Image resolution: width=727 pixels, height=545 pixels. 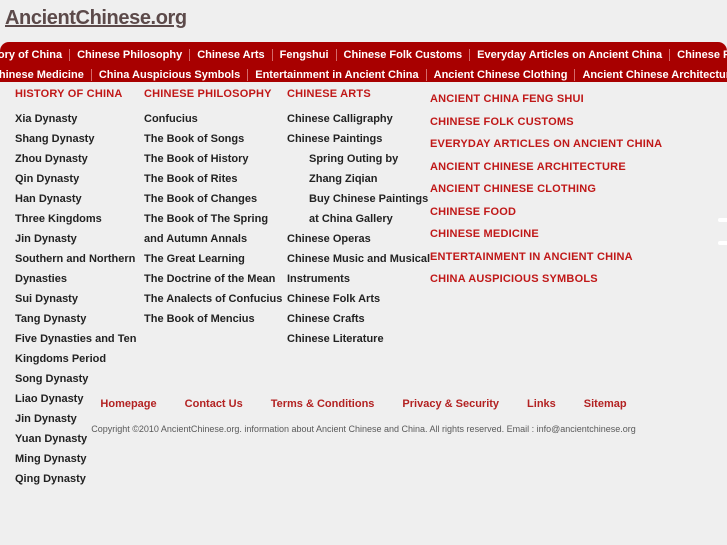 What do you see at coordinates (357, 279) in the screenshot?
I see `sitemap-link-instruments: Instruments` at bounding box center [357, 279].